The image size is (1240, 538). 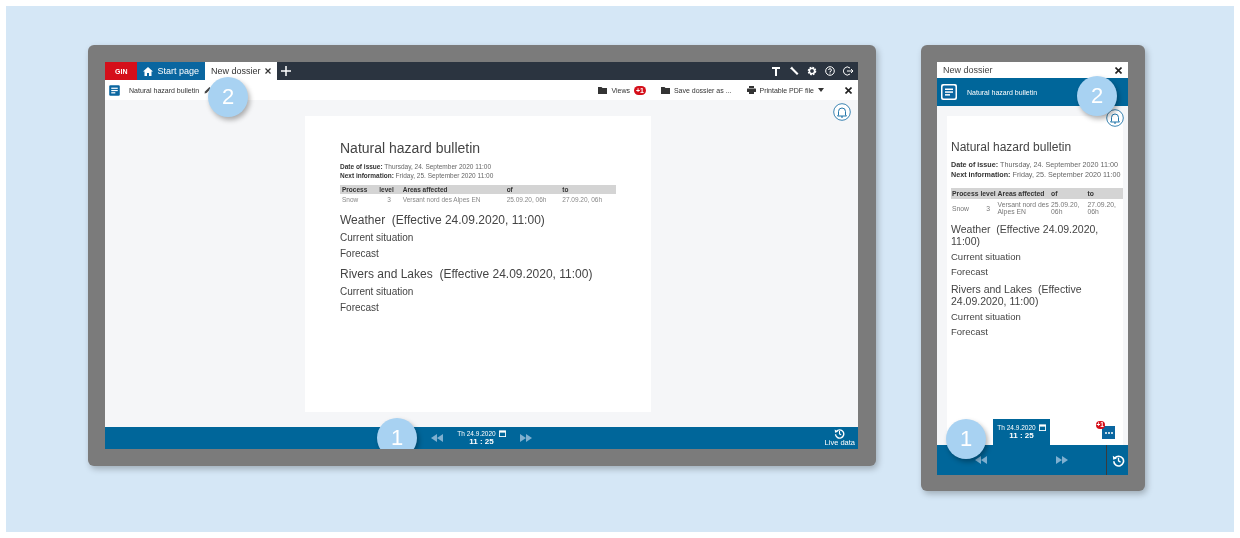 What do you see at coordinates (812, 71) in the screenshot?
I see `settings-icon` at bounding box center [812, 71].